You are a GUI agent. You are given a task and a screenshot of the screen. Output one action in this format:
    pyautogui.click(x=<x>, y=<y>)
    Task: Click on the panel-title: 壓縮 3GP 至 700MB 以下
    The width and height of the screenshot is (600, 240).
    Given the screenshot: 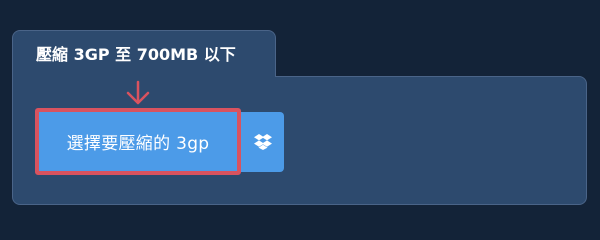 What is the action you would take?
    pyautogui.click(x=136, y=54)
    